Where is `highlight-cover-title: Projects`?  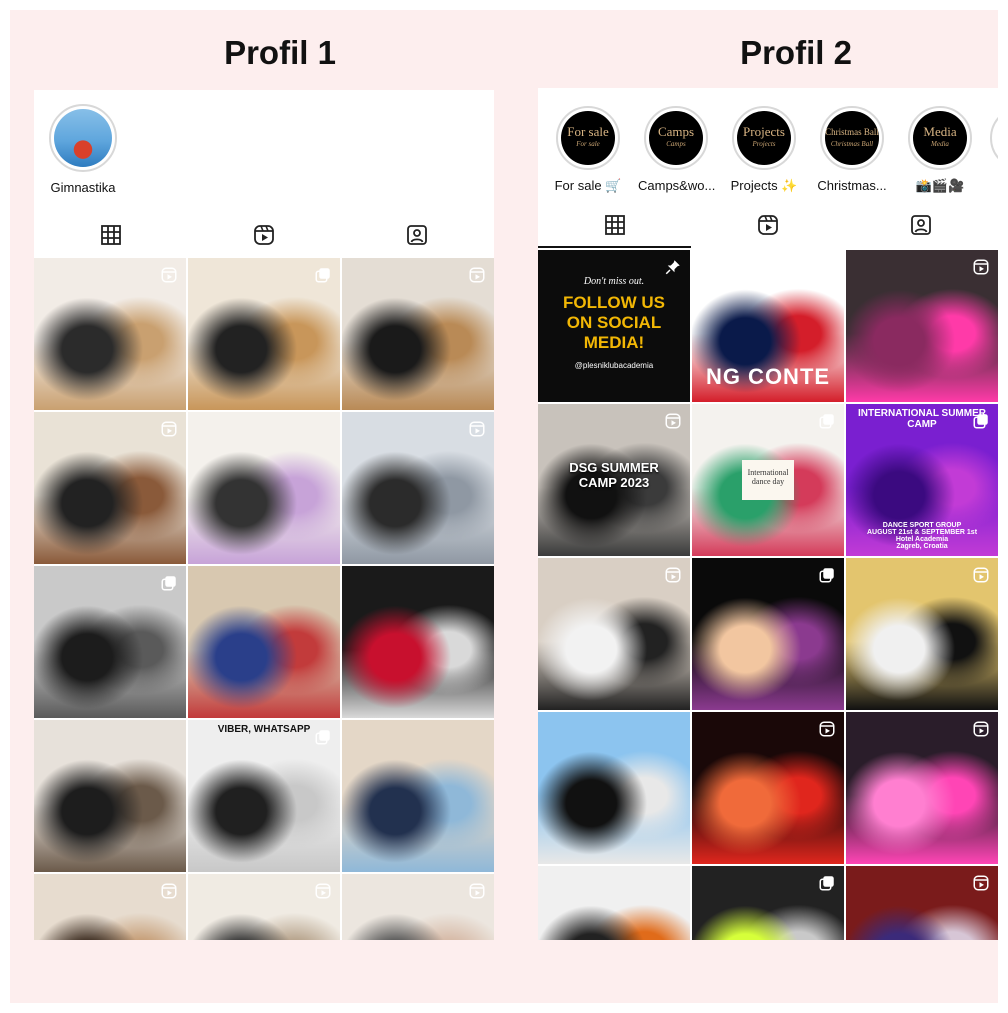 highlight-cover-title: Projects is located at coordinates (764, 131).